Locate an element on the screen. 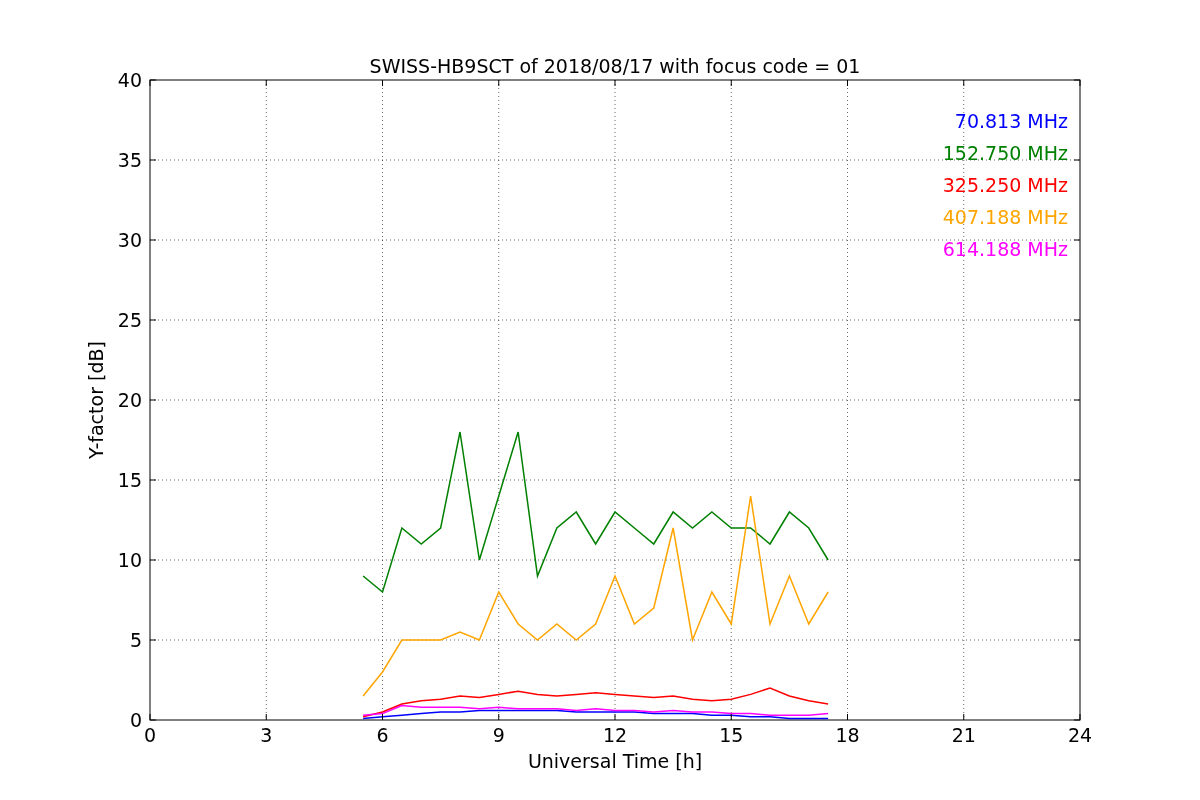 The height and width of the screenshot is (800, 1200). y-tick-label: 5 is located at coordinates (135, 640).